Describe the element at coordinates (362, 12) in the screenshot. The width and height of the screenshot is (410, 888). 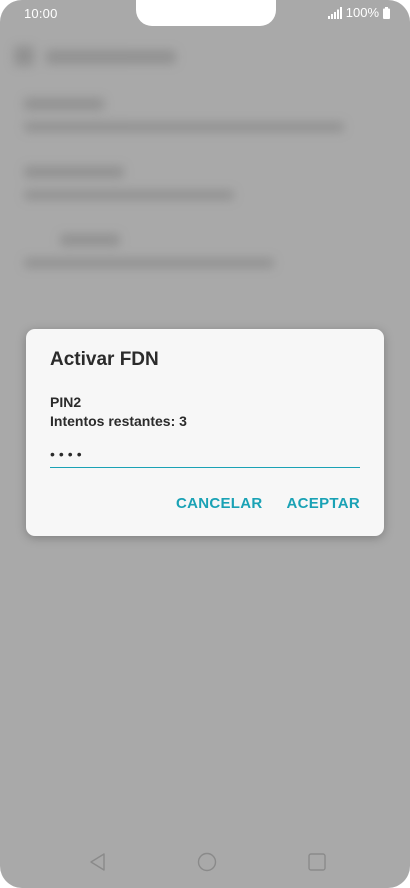
I see `battery-percent: 100%` at that location.